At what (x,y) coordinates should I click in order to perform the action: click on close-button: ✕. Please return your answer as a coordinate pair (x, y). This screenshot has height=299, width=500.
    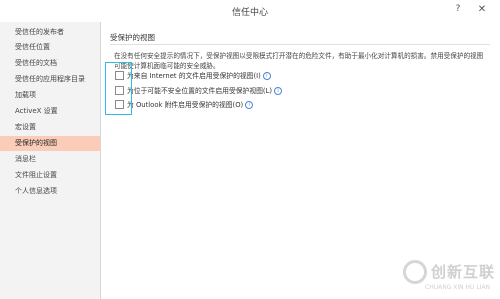
    Looking at the image, I should click on (482, 11).